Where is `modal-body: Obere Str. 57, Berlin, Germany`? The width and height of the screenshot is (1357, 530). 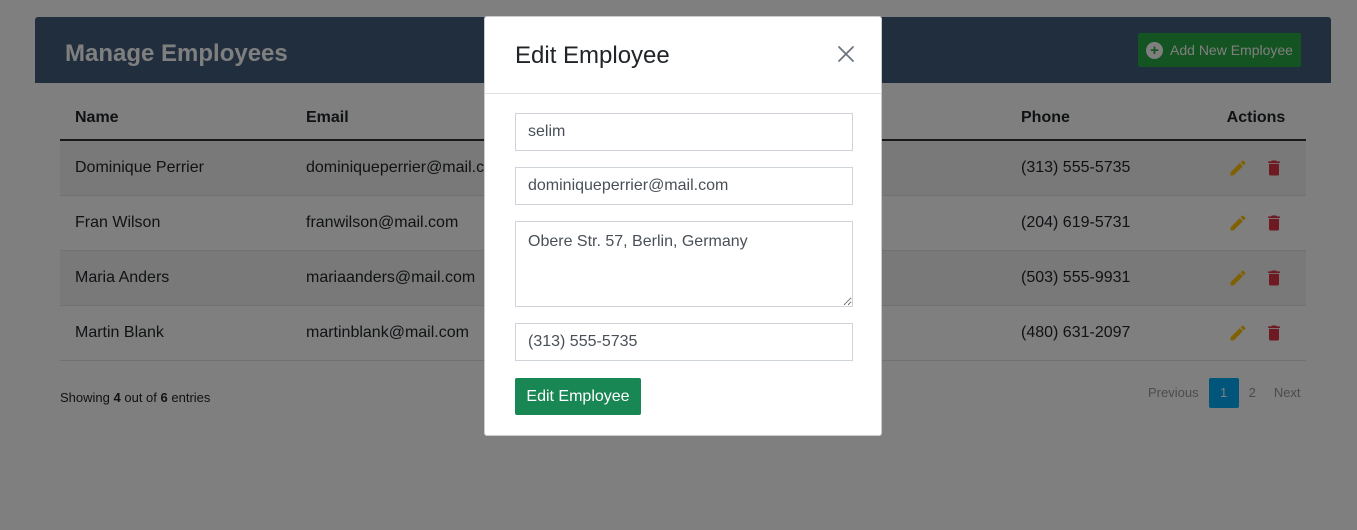
modal-body: Obere Str. 57, Berlin, Germany is located at coordinates (684, 245).